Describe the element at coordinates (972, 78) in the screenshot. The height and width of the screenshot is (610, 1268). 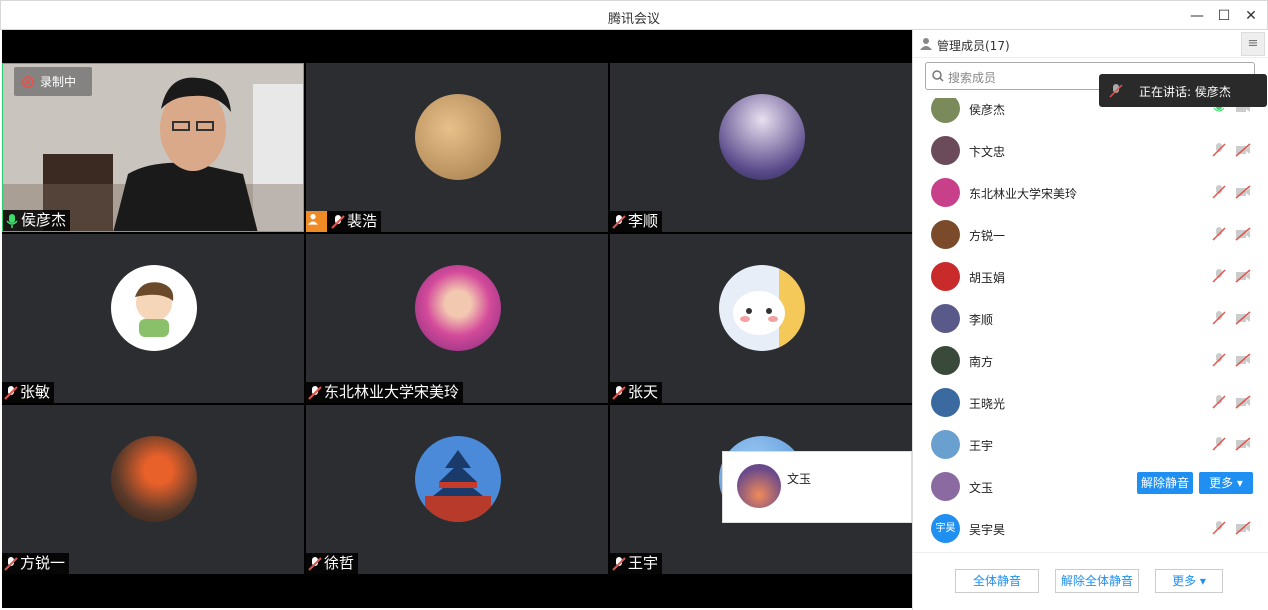
I see `search-placeholder: 搜索成员` at that location.